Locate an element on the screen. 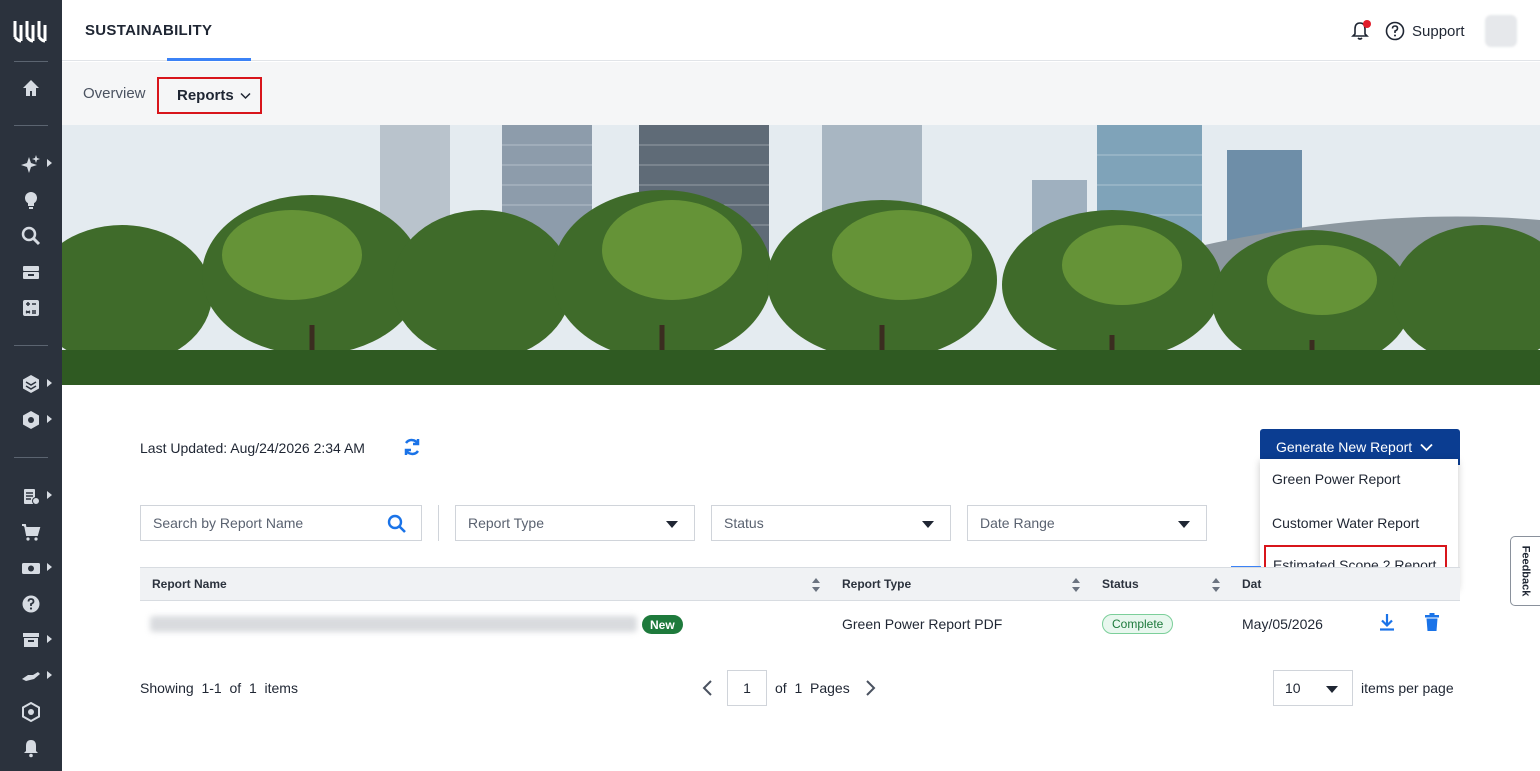  help-icon is located at coordinates (31, 604).